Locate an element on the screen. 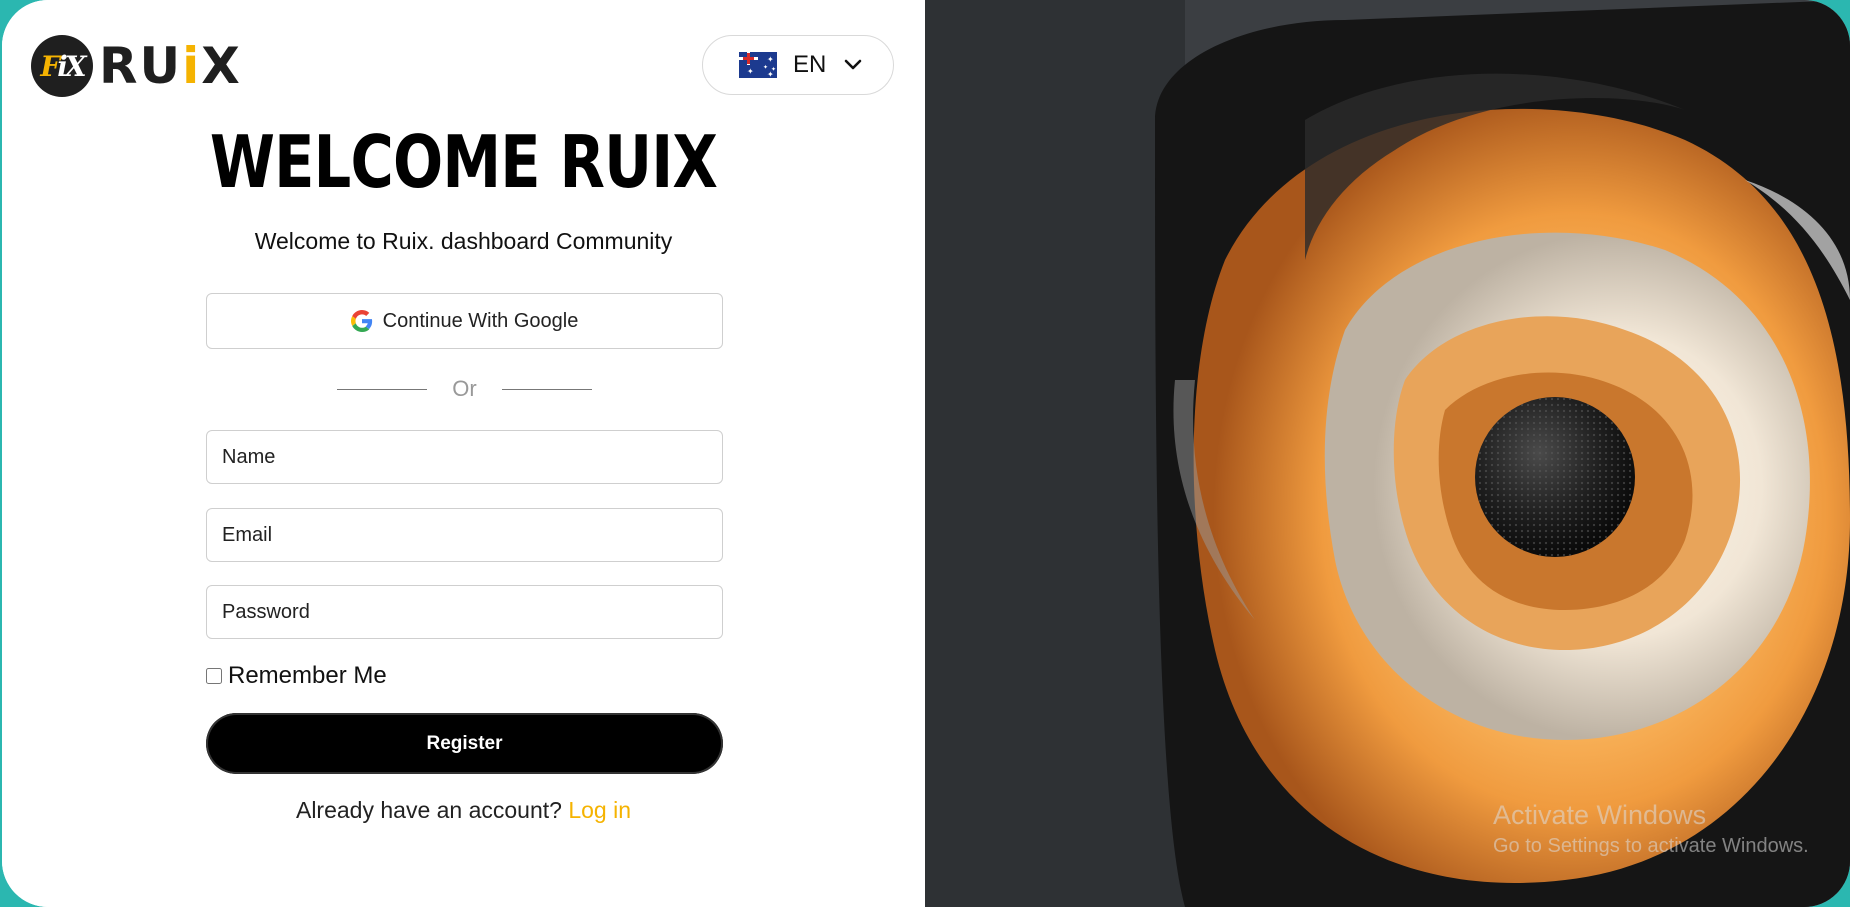  language-code: EN is located at coordinates (810, 64).